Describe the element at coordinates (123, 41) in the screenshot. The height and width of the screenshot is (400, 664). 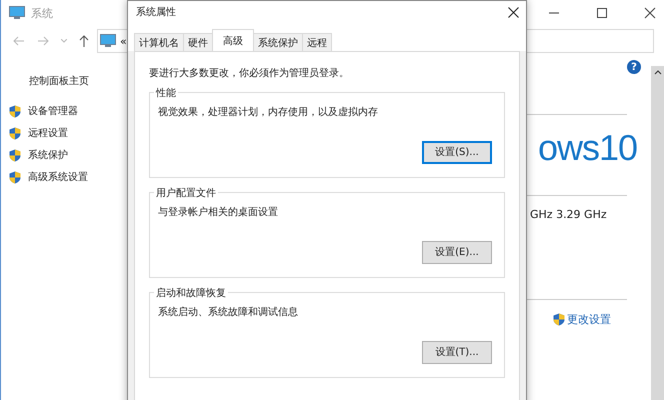
I see `breadcrumb-chevron: «` at that location.